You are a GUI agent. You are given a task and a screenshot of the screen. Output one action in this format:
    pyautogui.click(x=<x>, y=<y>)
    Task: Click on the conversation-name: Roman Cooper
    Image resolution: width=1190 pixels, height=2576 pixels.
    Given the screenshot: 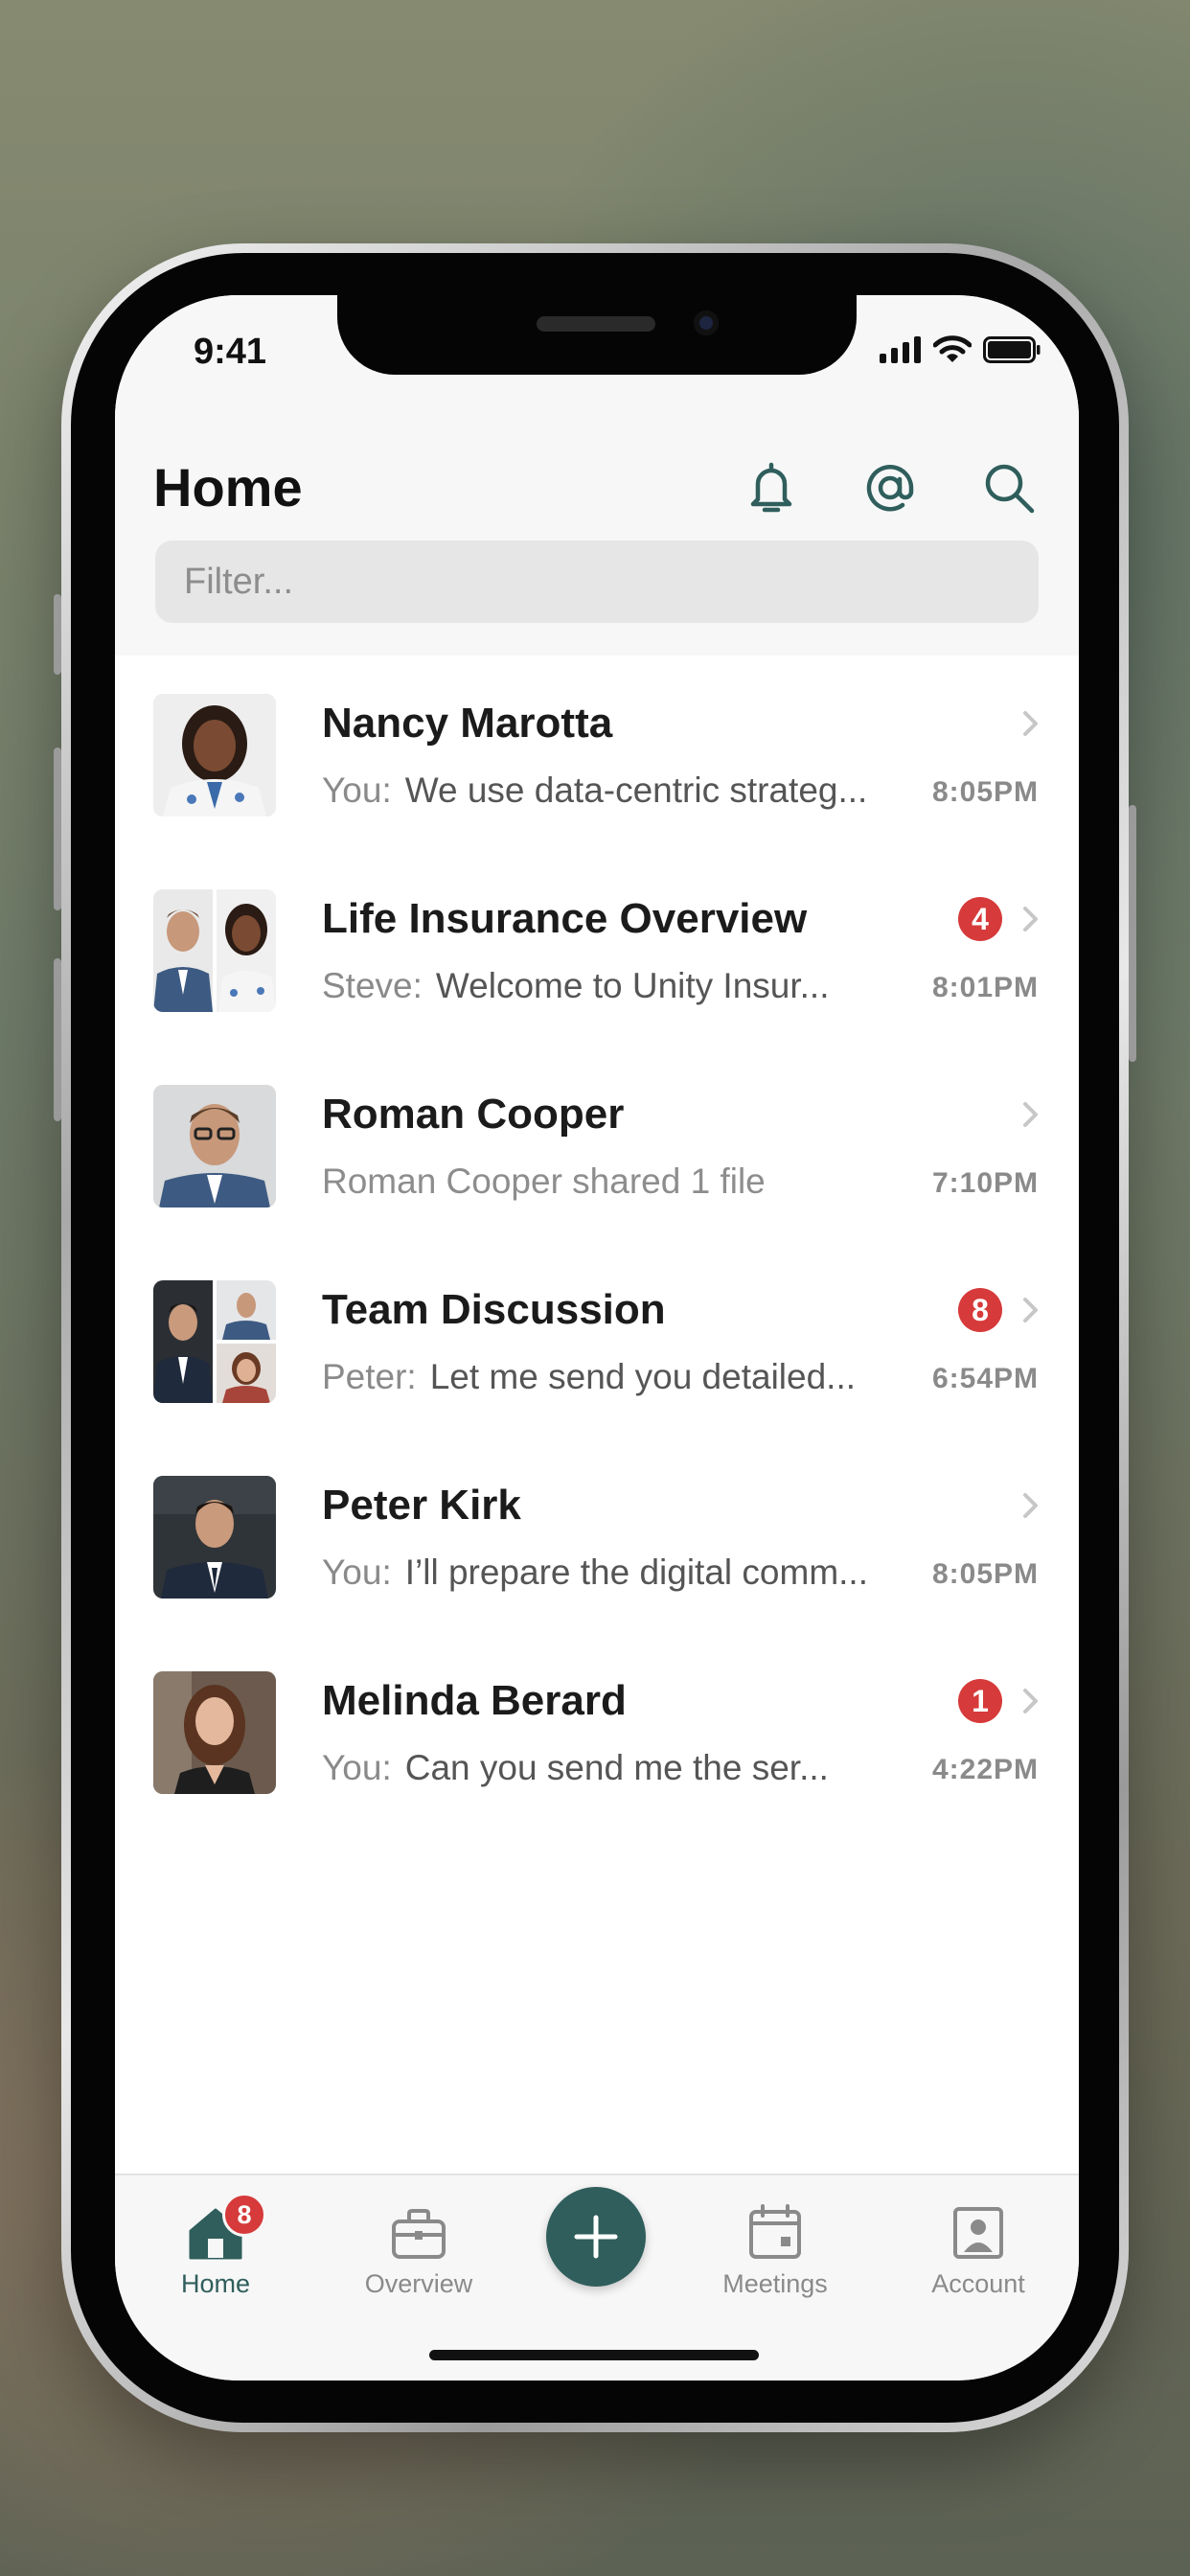 What is the action you would take?
    pyautogui.click(x=474, y=1114)
    